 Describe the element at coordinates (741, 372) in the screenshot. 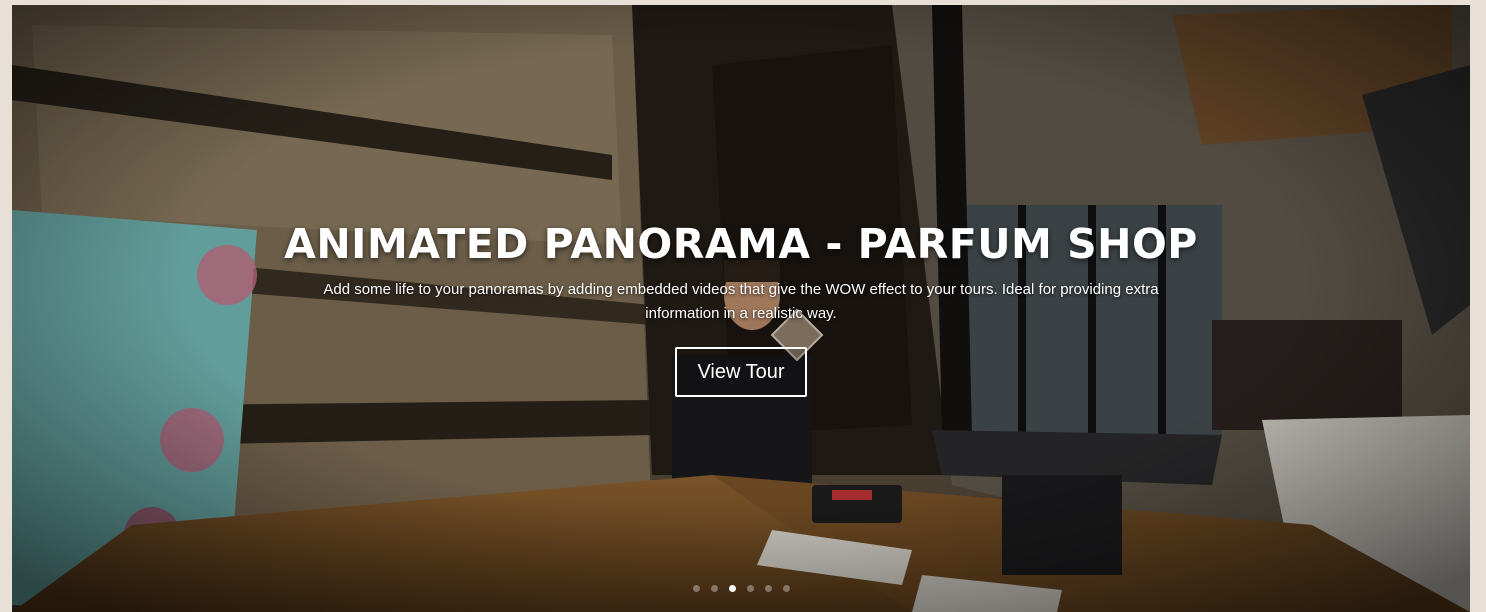

I see `view-tour-button: View Tour` at that location.